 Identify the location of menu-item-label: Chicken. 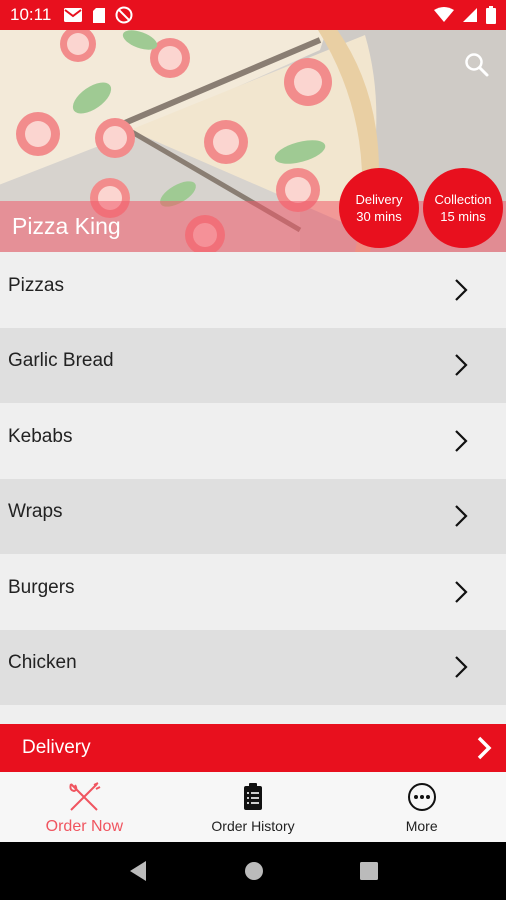
(42, 663).